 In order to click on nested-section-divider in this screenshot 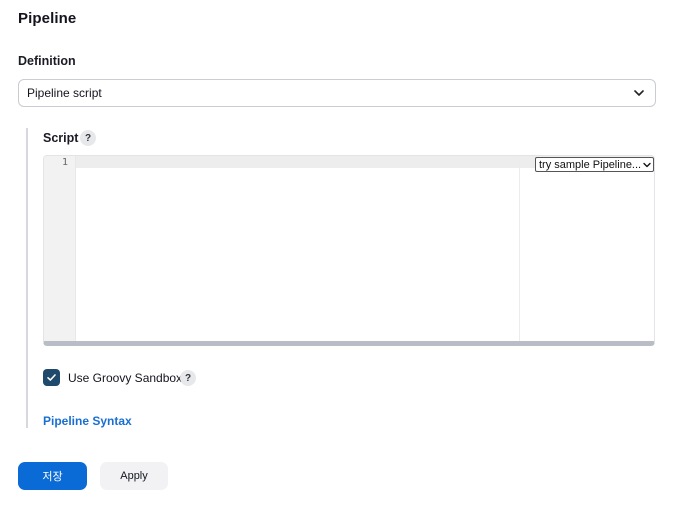, I will do `click(27, 278)`.